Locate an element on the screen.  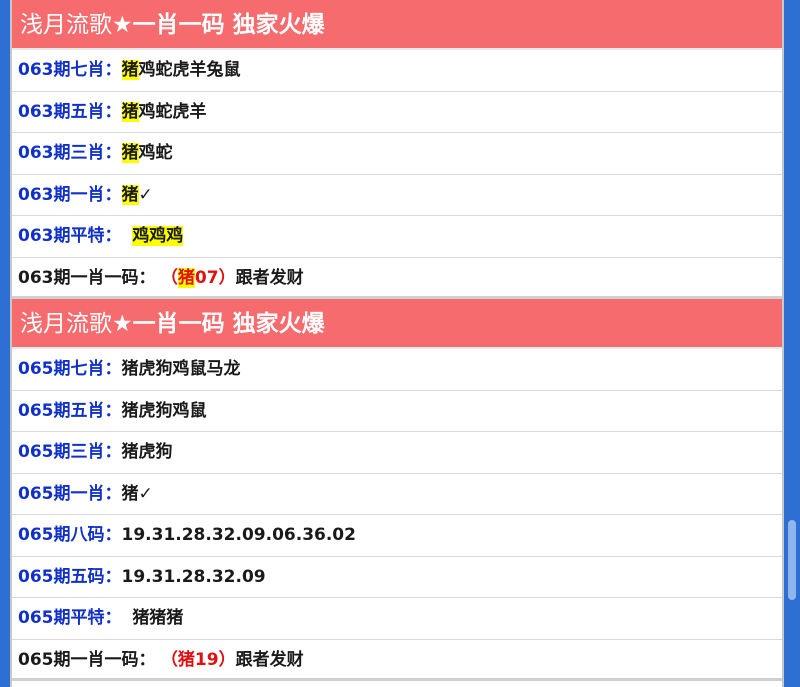
row-value: 猪虎狗 is located at coordinates (147, 452).